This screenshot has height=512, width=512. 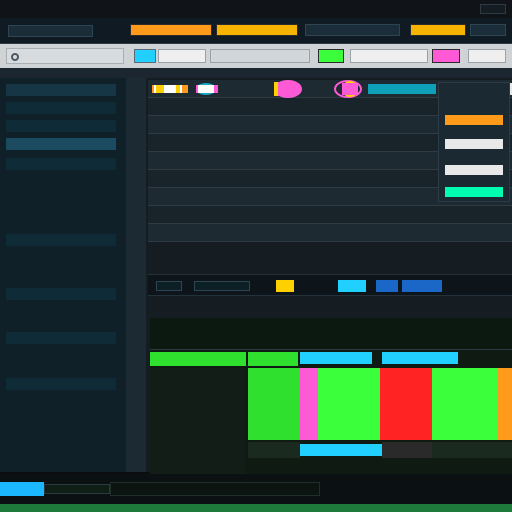 What do you see at coordinates (406, 404) in the screenshot?
I see `grid-col-red` at bounding box center [406, 404].